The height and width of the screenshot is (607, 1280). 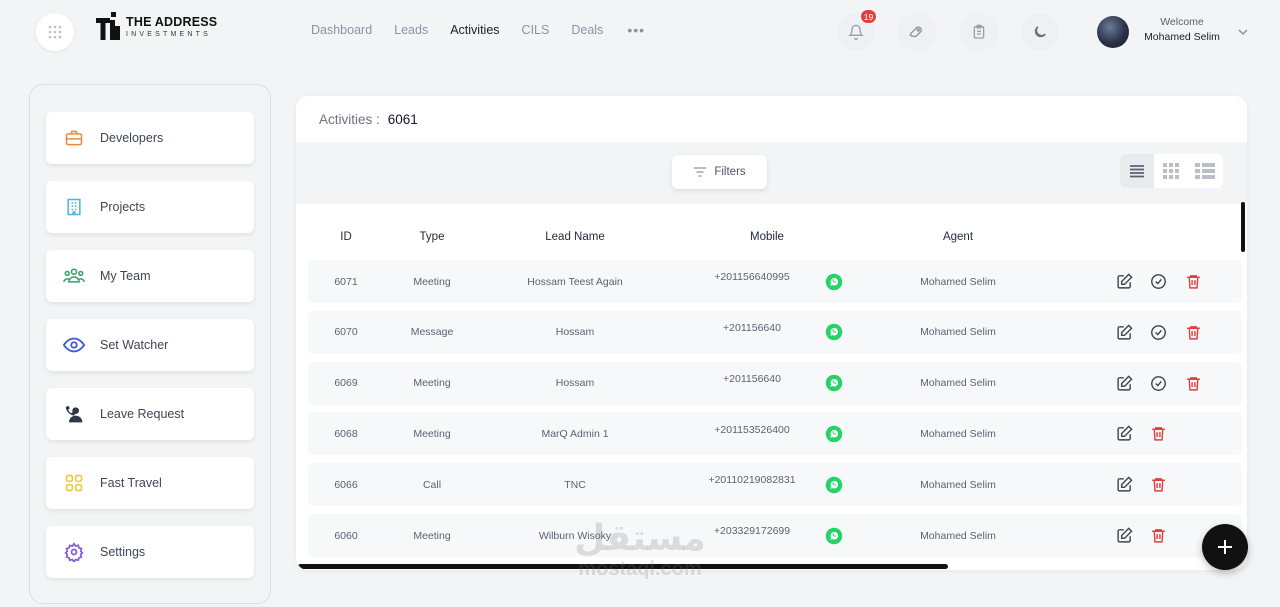 I want to click on eye-icon, so click(x=74, y=345).